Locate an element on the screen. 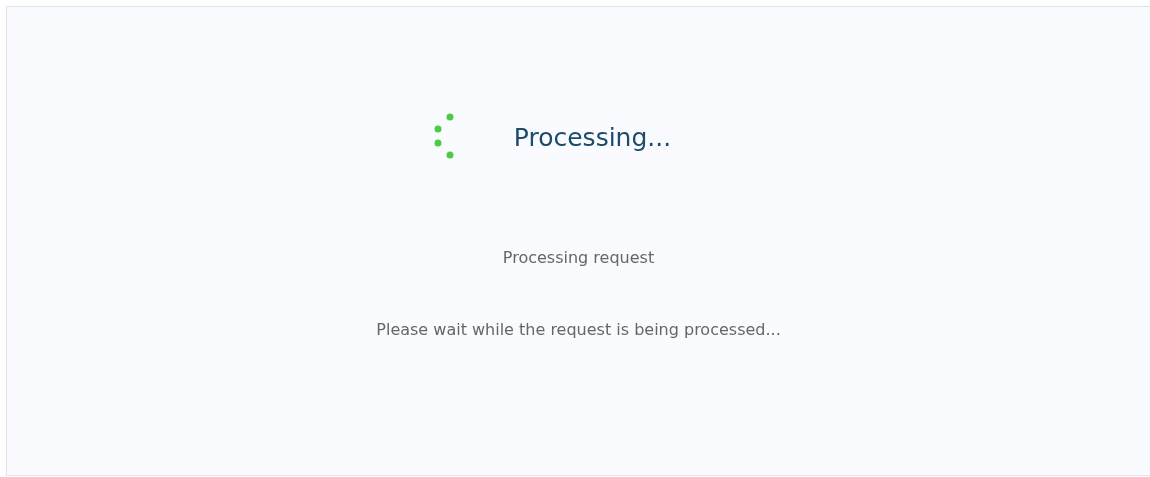 The width and height of the screenshot is (1150, 477). spinner-icon is located at coordinates (444, 137).